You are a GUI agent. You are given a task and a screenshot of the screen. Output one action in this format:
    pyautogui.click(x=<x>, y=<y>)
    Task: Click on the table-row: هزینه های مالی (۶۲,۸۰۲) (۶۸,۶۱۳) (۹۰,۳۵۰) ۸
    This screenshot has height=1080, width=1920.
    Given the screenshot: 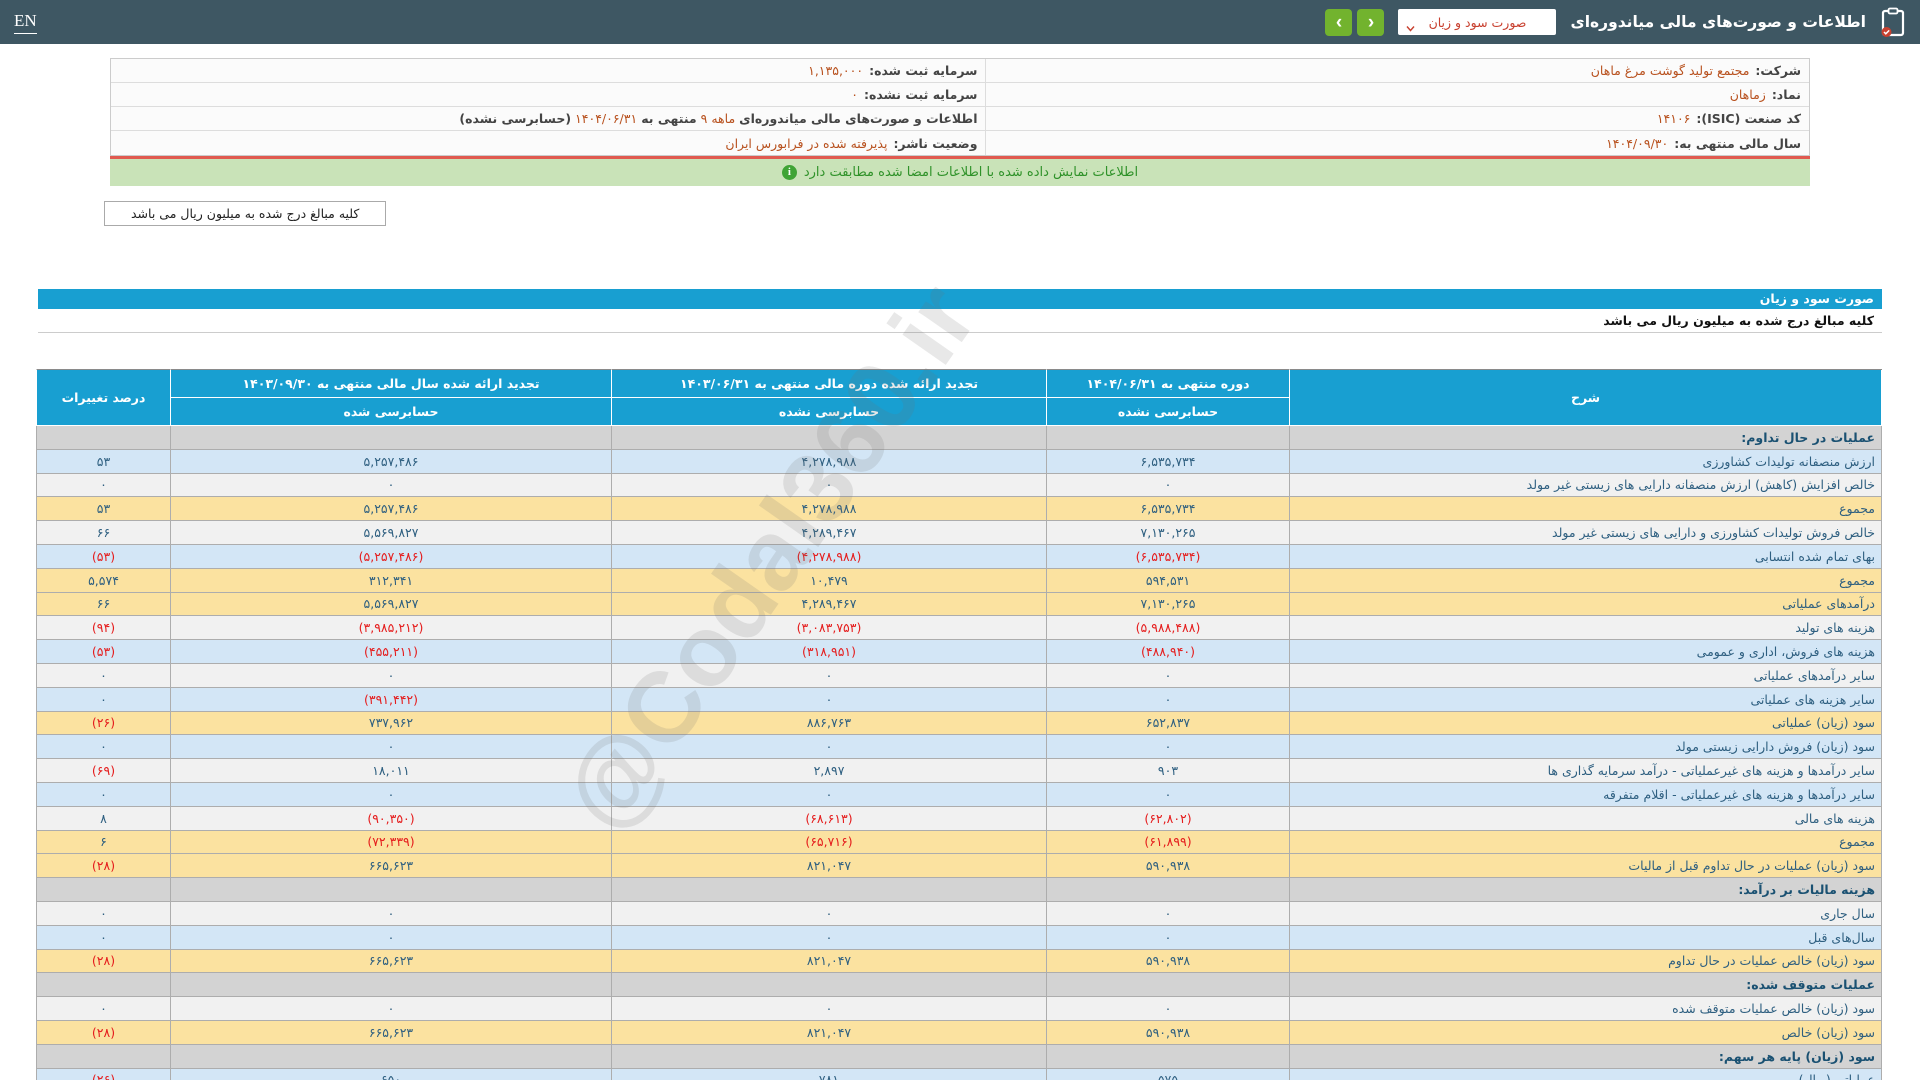 What is the action you would take?
    pyautogui.click(x=959, y=818)
    